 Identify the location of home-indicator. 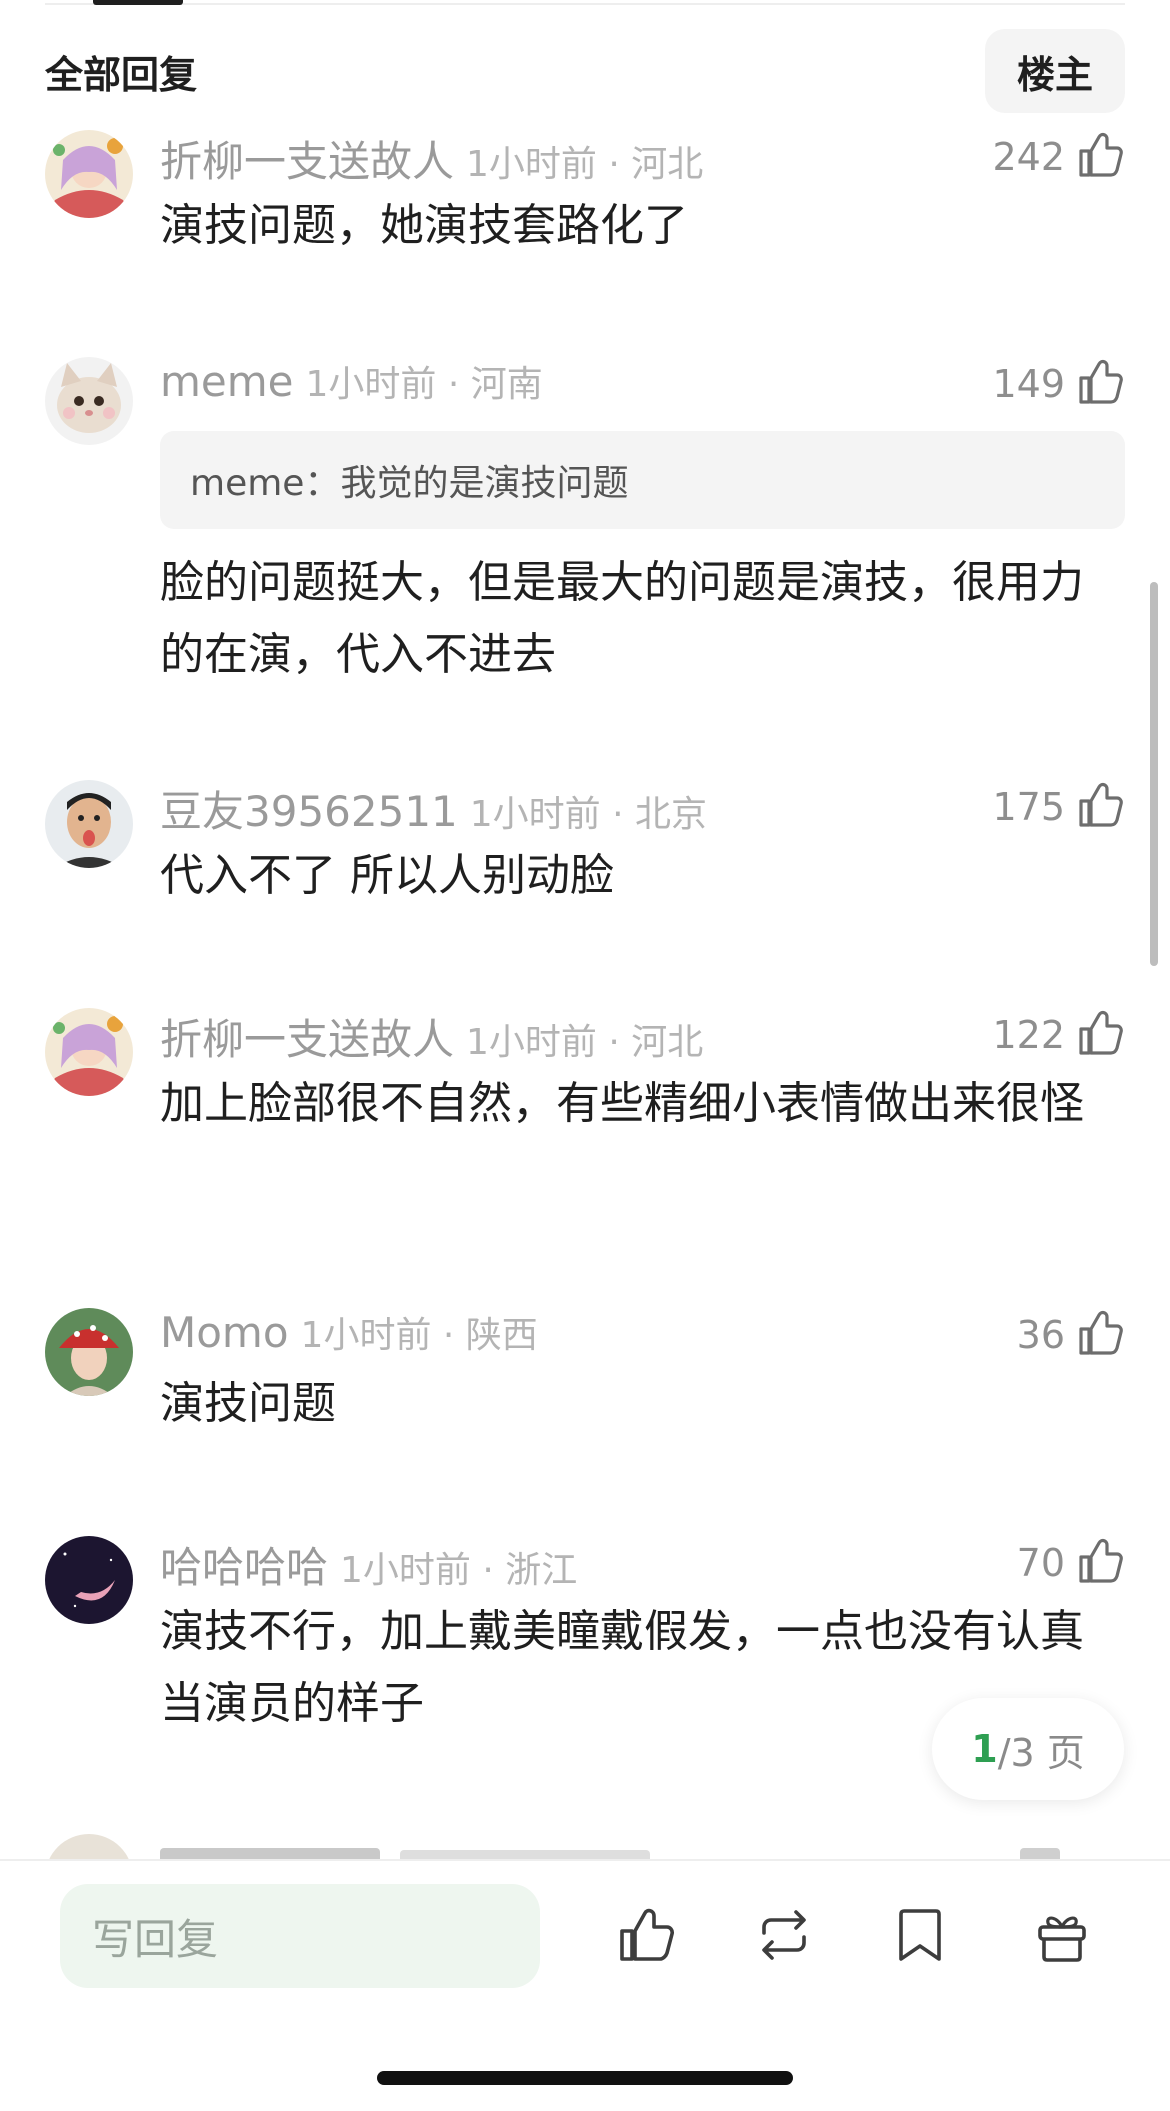
(585, 2078).